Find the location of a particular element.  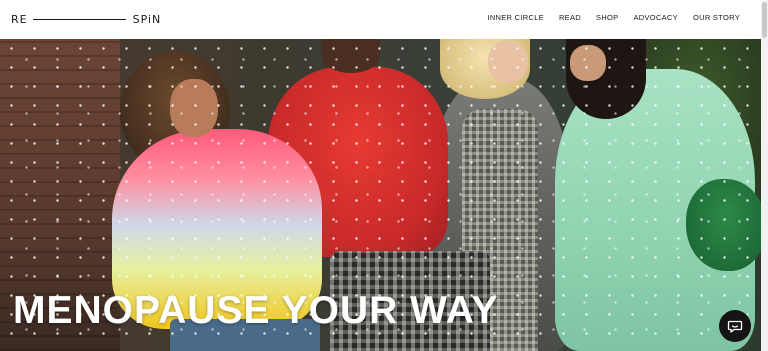

hero-person-2-head is located at coordinates (351, 56).